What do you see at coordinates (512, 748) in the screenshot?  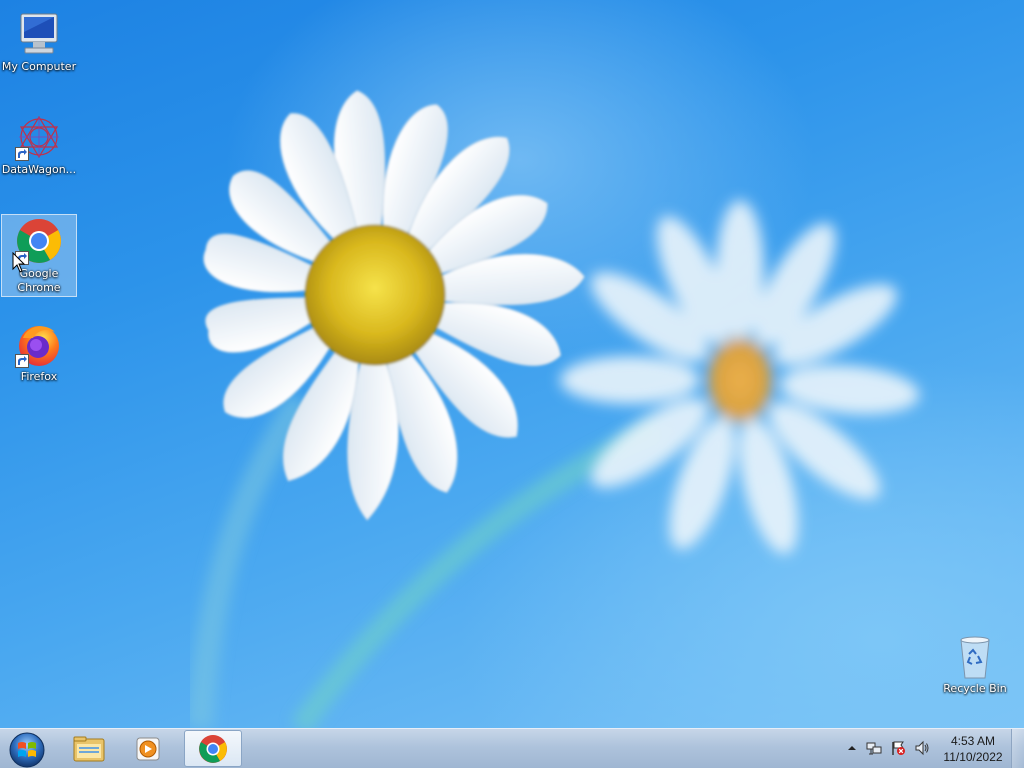 I see `taskbar: 4:53 AM 11/10/2022` at bounding box center [512, 748].